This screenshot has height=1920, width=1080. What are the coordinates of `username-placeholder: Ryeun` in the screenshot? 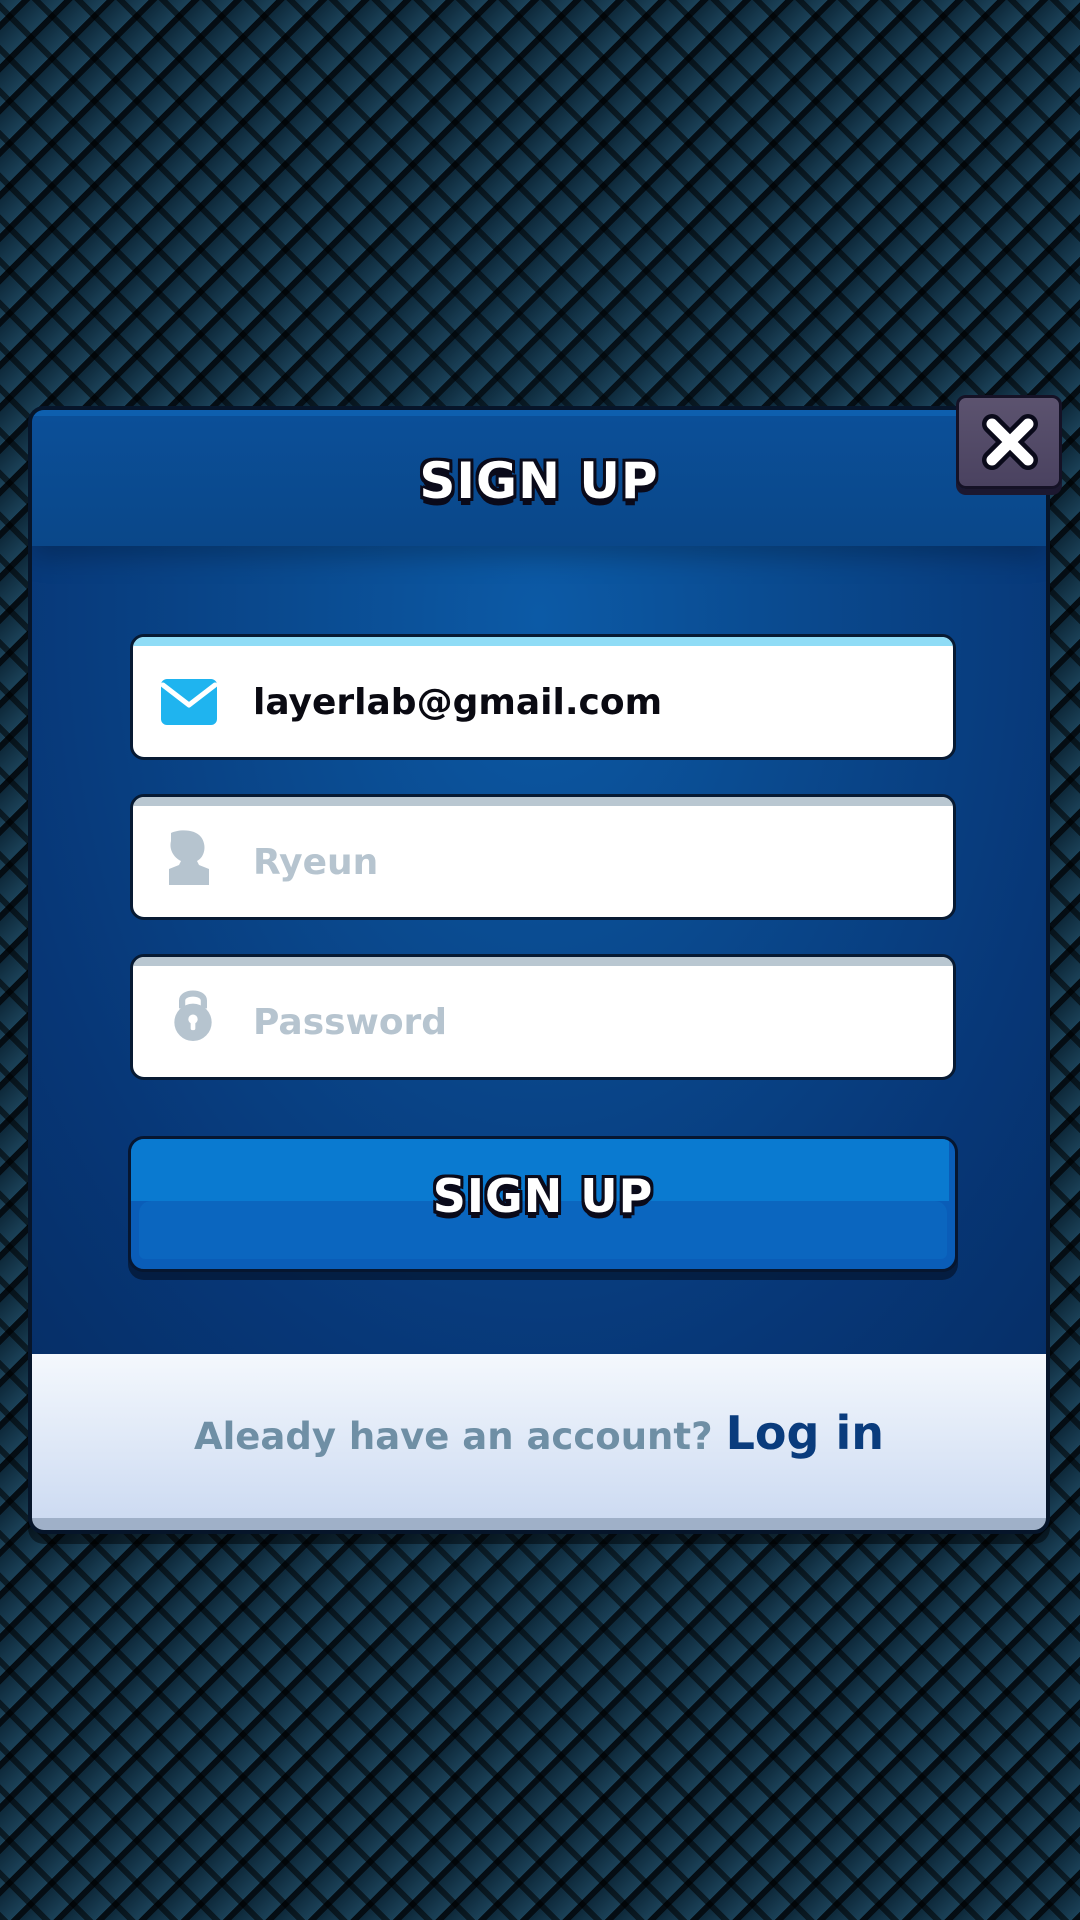 It's located at (316, 862).